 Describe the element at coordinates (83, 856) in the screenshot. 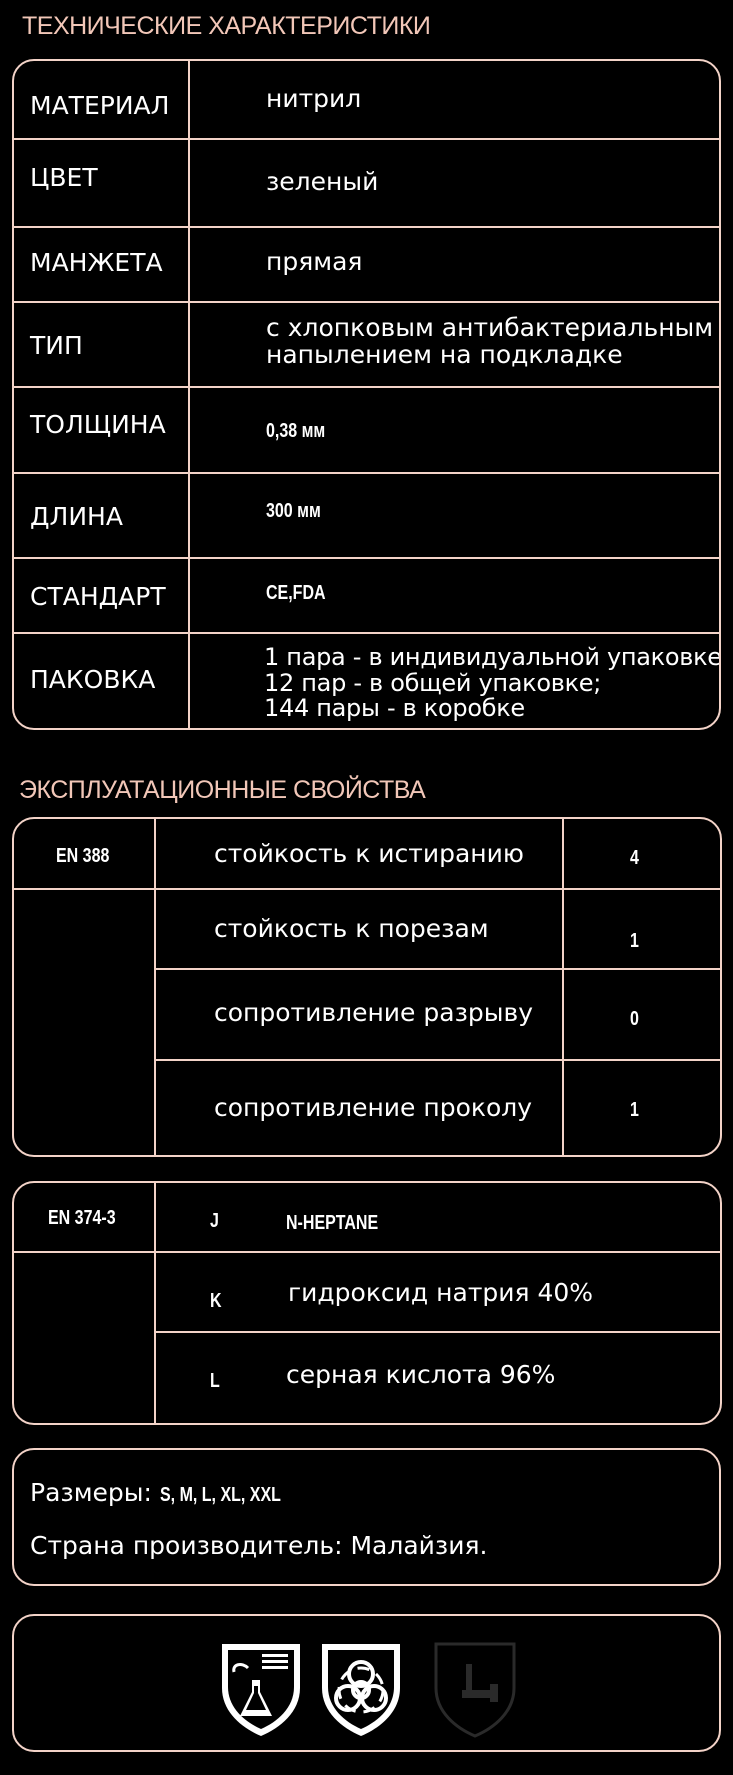

I see `en388-standard: EN 388` at that location.